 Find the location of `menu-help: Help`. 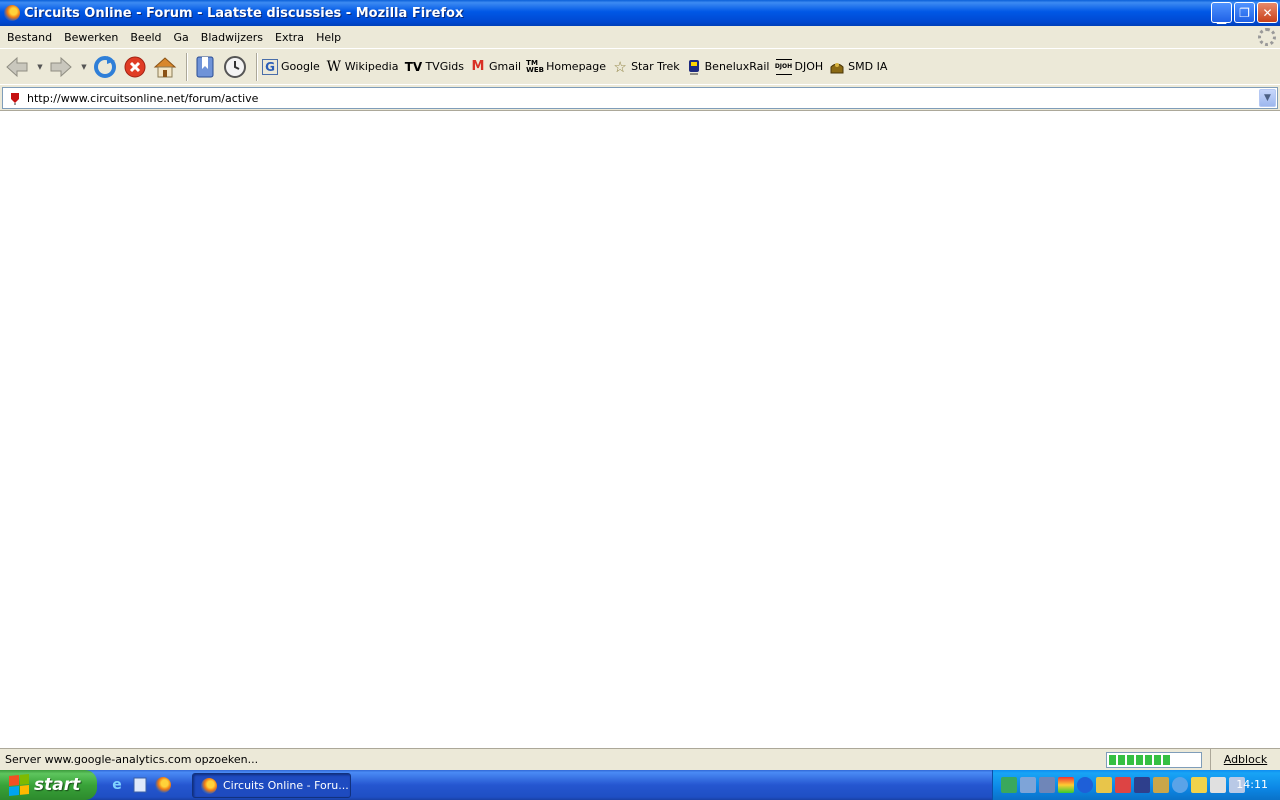

menu-help: Help is located at coordinates (328, 37).